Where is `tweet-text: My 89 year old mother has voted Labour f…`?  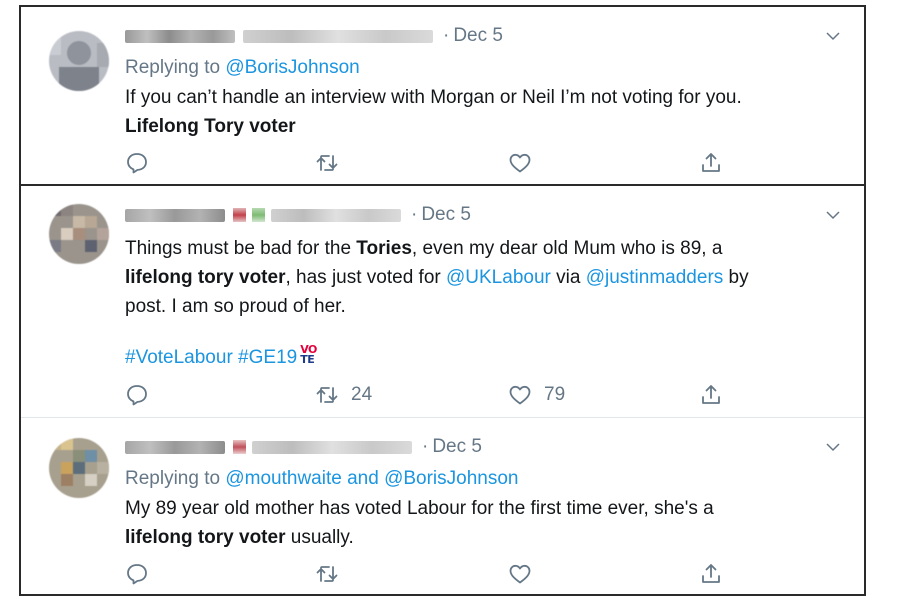 tweet-text: My 89 year old mother has voted Labour f… is located at coordinates (484, 523).